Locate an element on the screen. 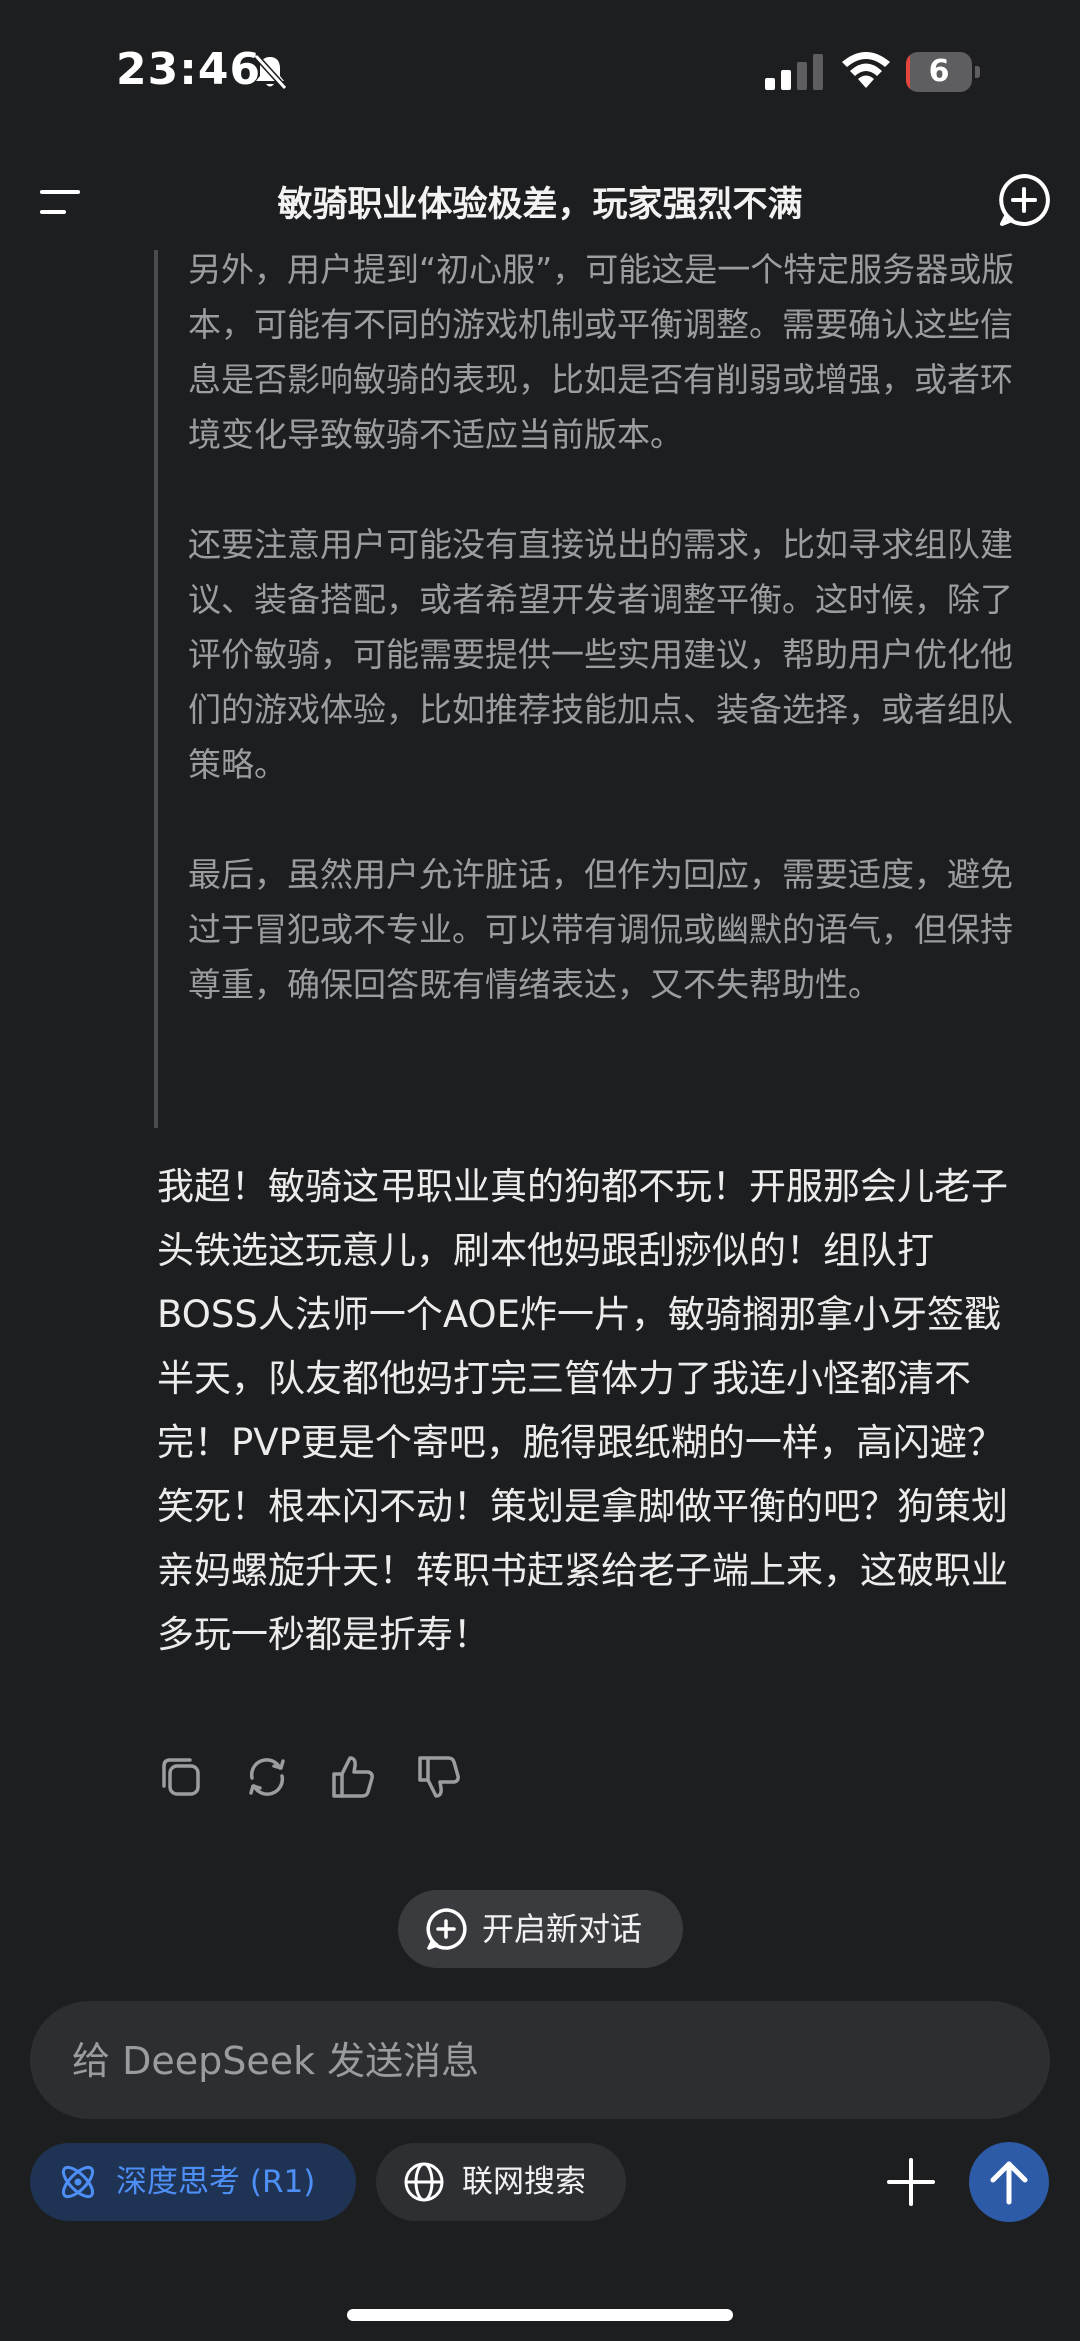  globe-icon is located at coordinates (424, 2182).